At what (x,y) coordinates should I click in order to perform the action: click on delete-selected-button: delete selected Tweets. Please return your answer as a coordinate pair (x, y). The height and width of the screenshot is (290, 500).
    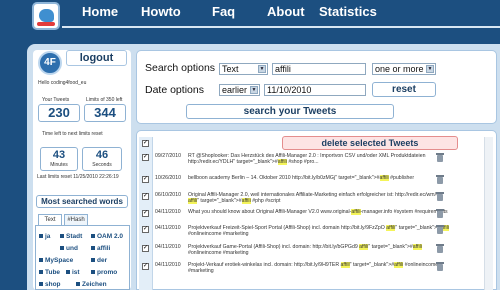
    Looking at the image, I should click on (370, 143).